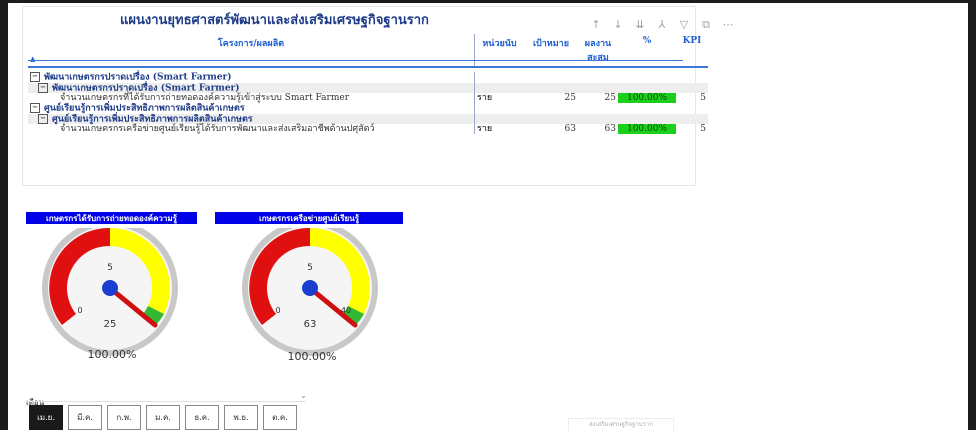 This screenshot has width=976, height=431. What do you see at coordinates (251, 51) in the screenshot?
I see `col-header-project: โครงการ/ผลผลิต` at bounding box center [251, 51].